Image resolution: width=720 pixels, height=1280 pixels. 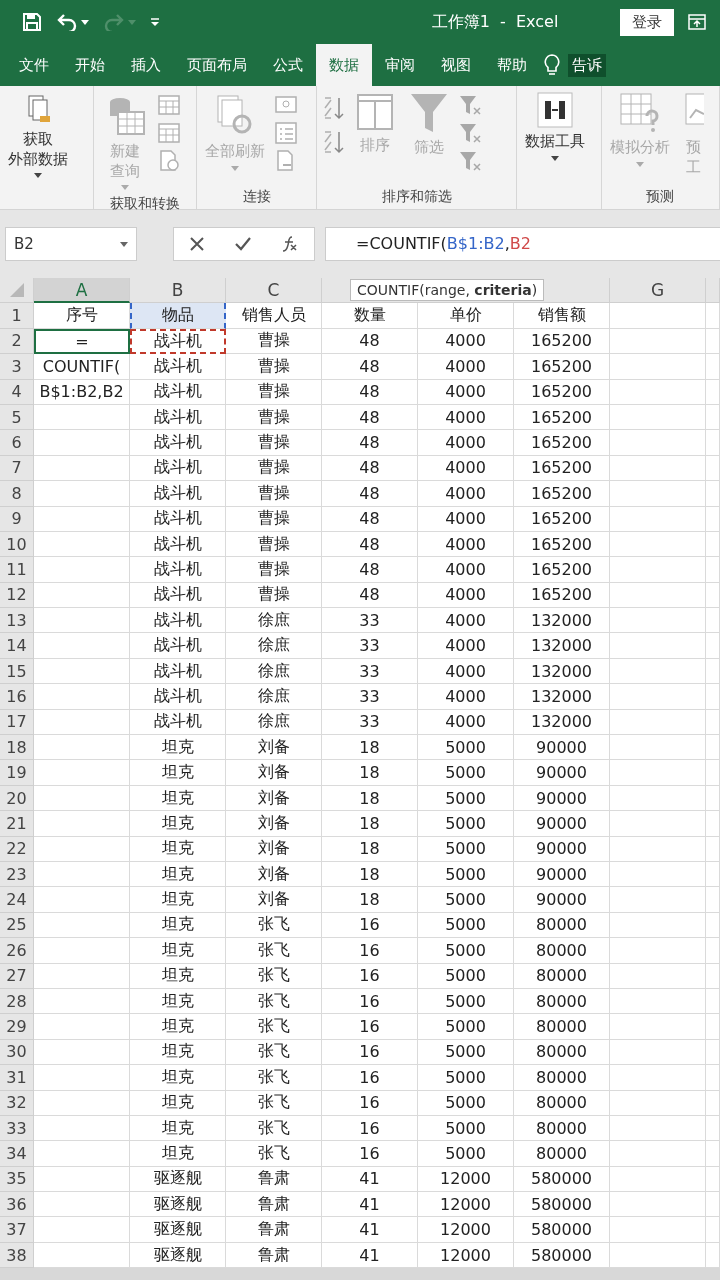 What do you see at coordinates (243, 244) in the screenshot?
I see `enter-icon` at bounding box center [243, 244].